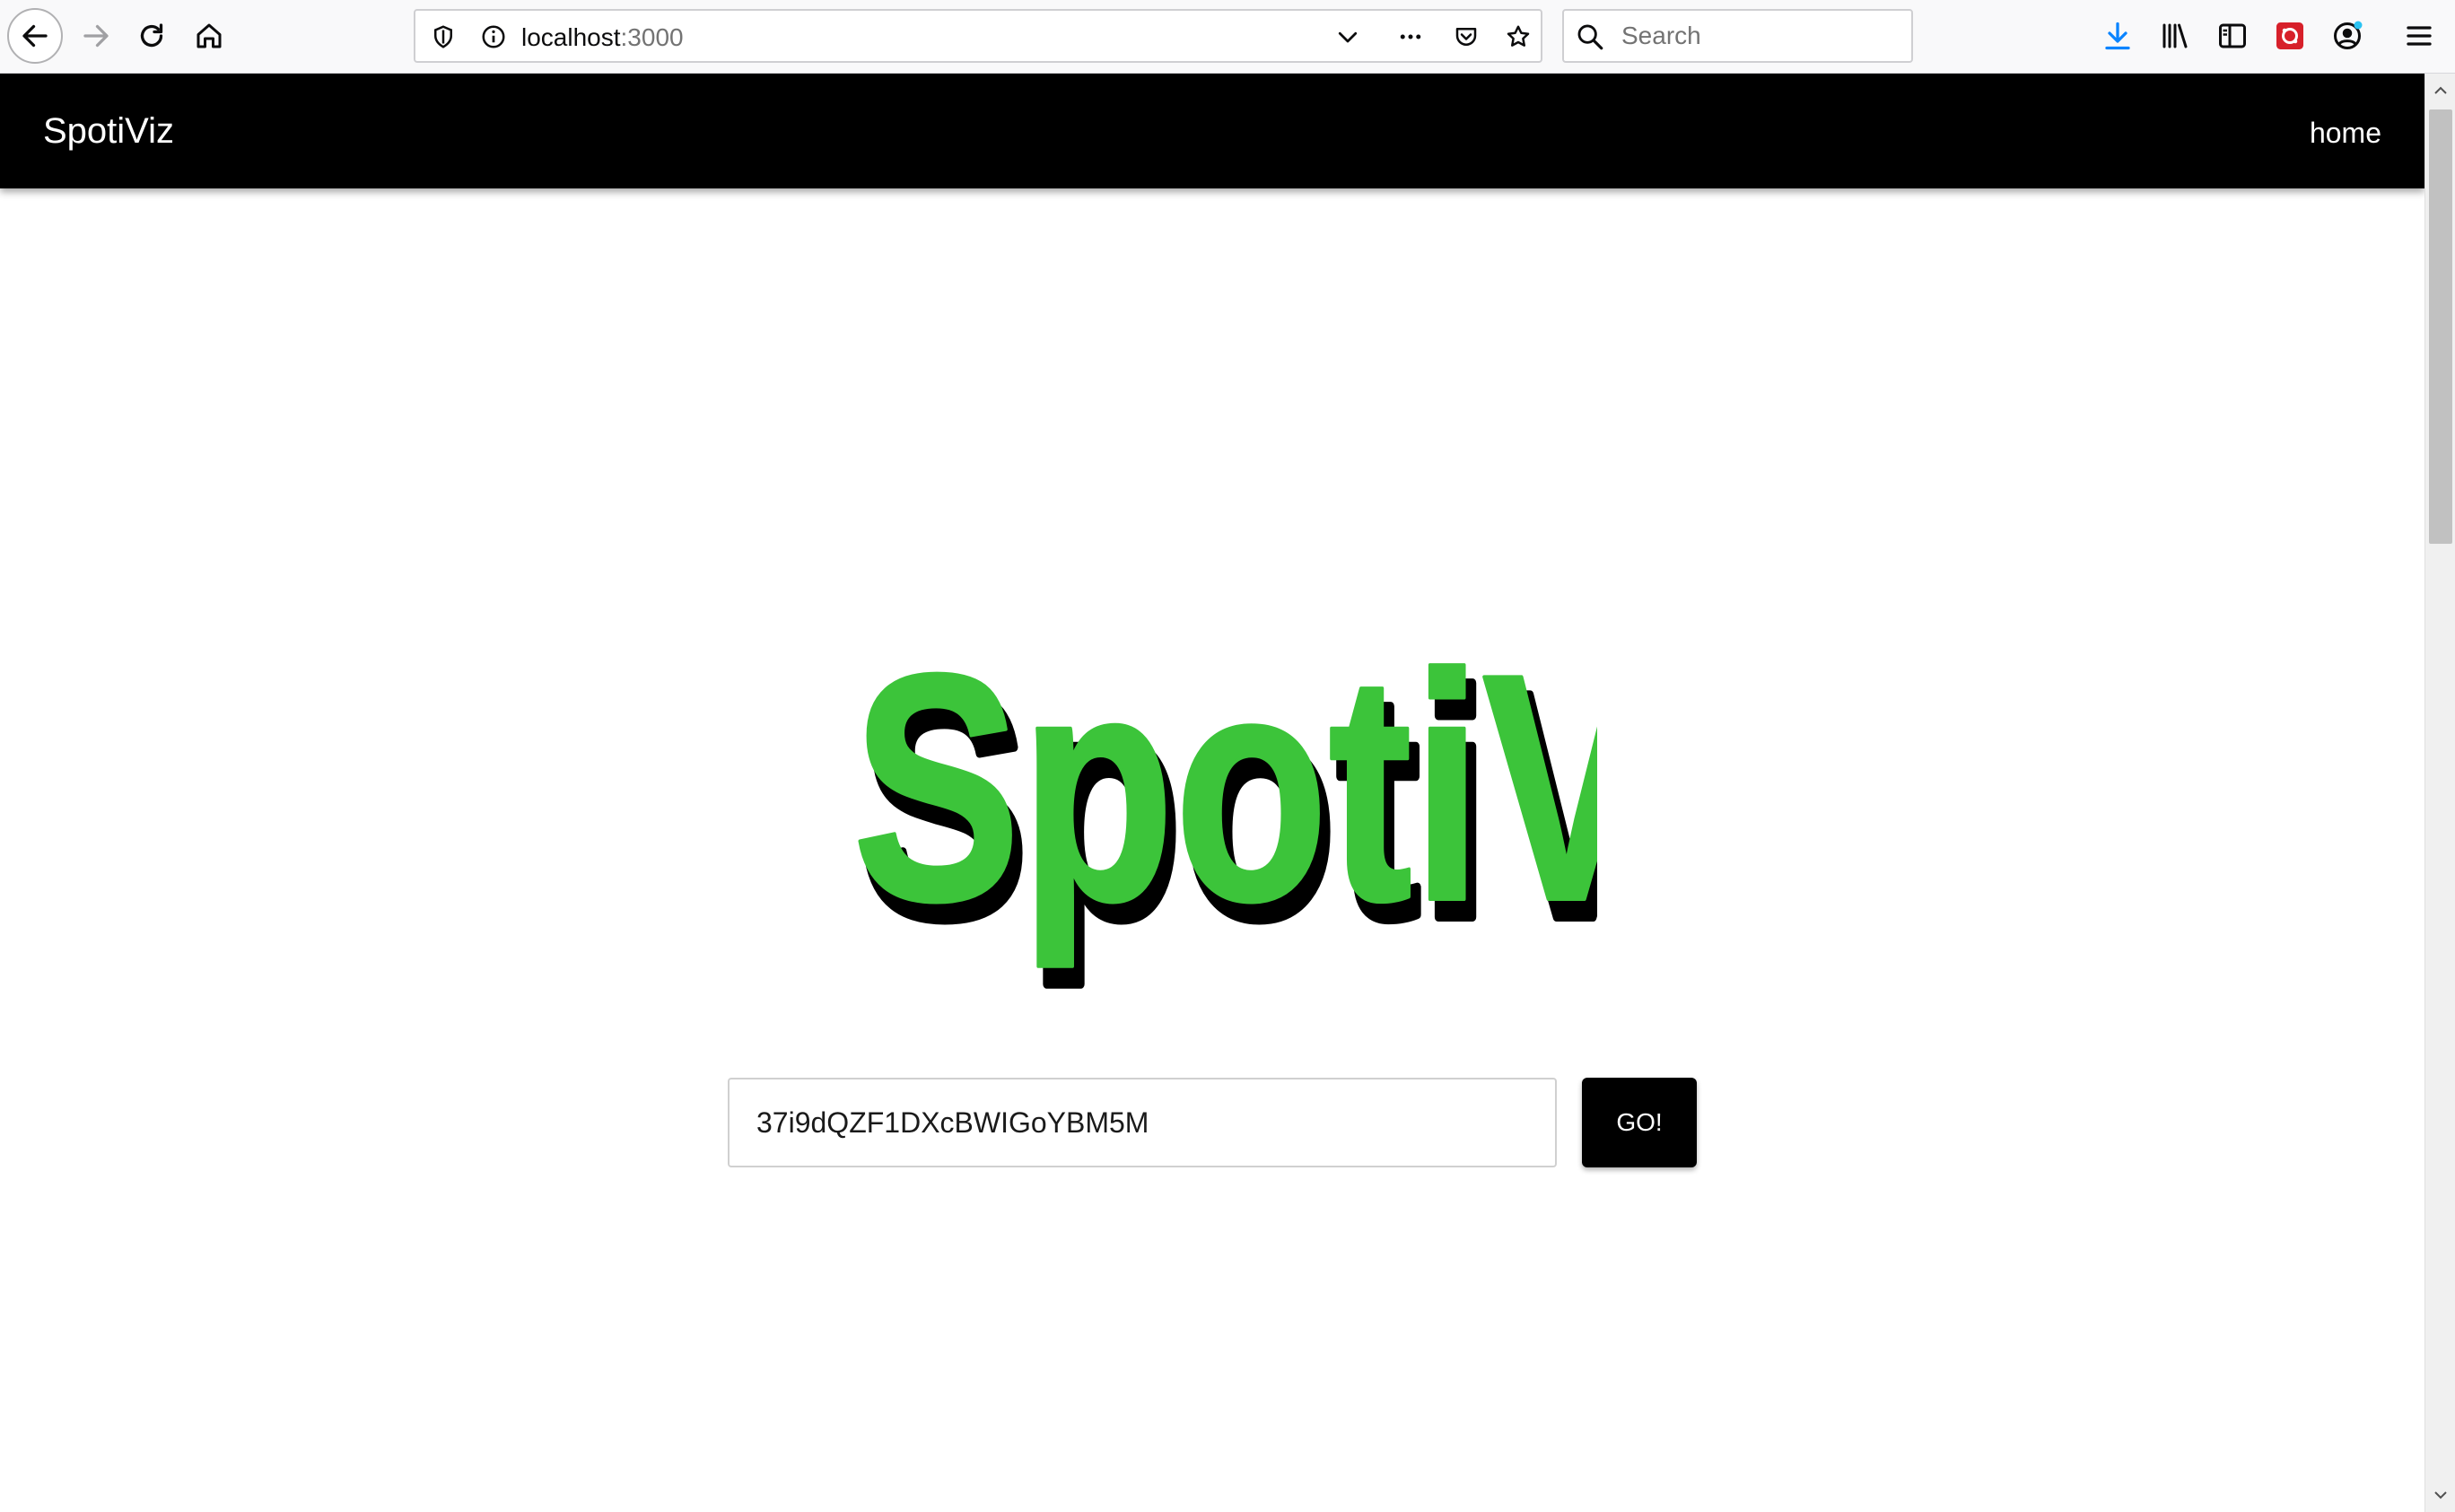 The image size is (2455, 1512). I want to click on info-icon, so click(493, 37).